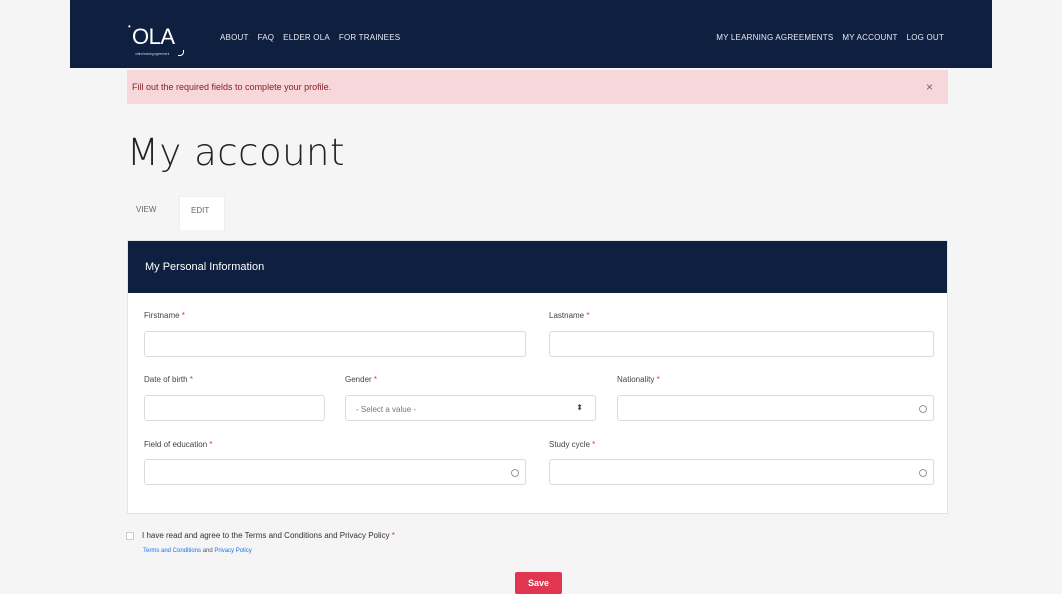 The width and height of the screenshot is (1062, 594). I want to click on nationality-label: Nationality *, so click(638, 379).